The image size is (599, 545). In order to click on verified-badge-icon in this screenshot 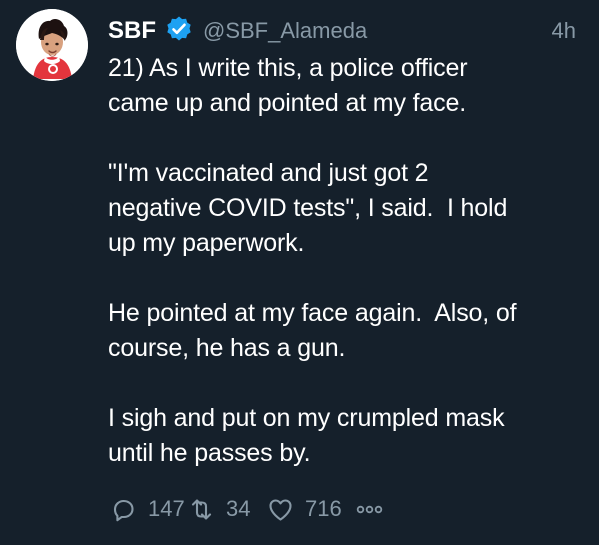, I will do `click(179, 29)`.